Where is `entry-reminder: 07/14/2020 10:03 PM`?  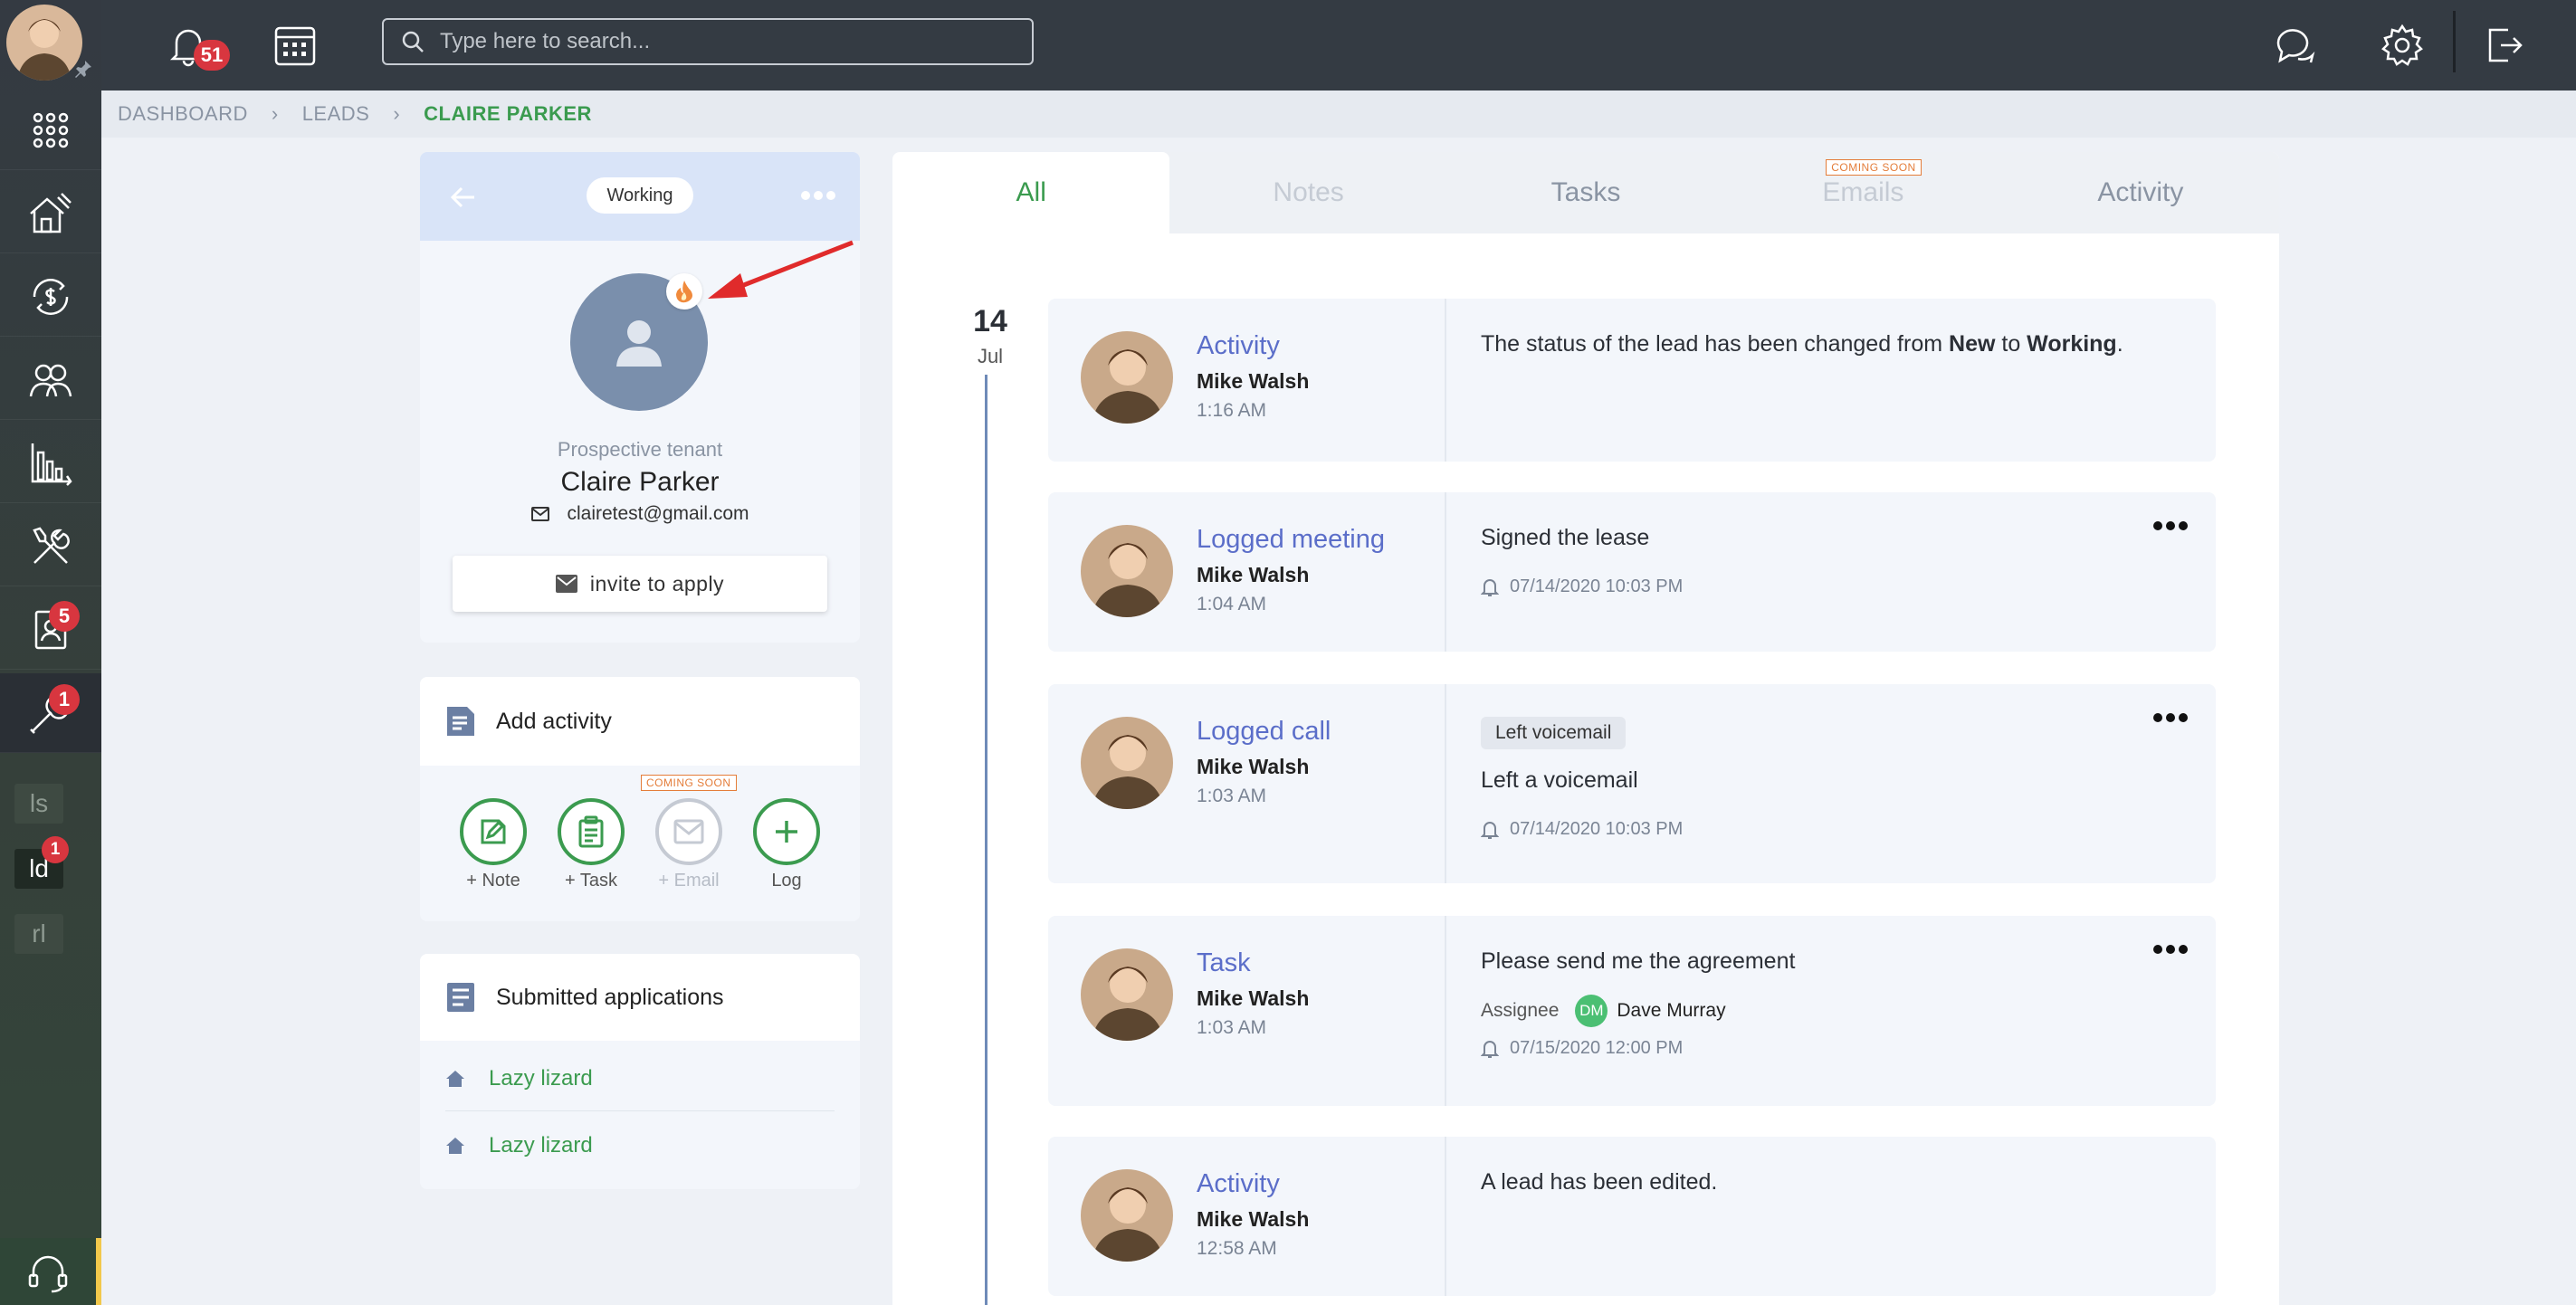
entry-reminder: 07/14/2020 10:03 PM is located at coordinates (1831, 587).